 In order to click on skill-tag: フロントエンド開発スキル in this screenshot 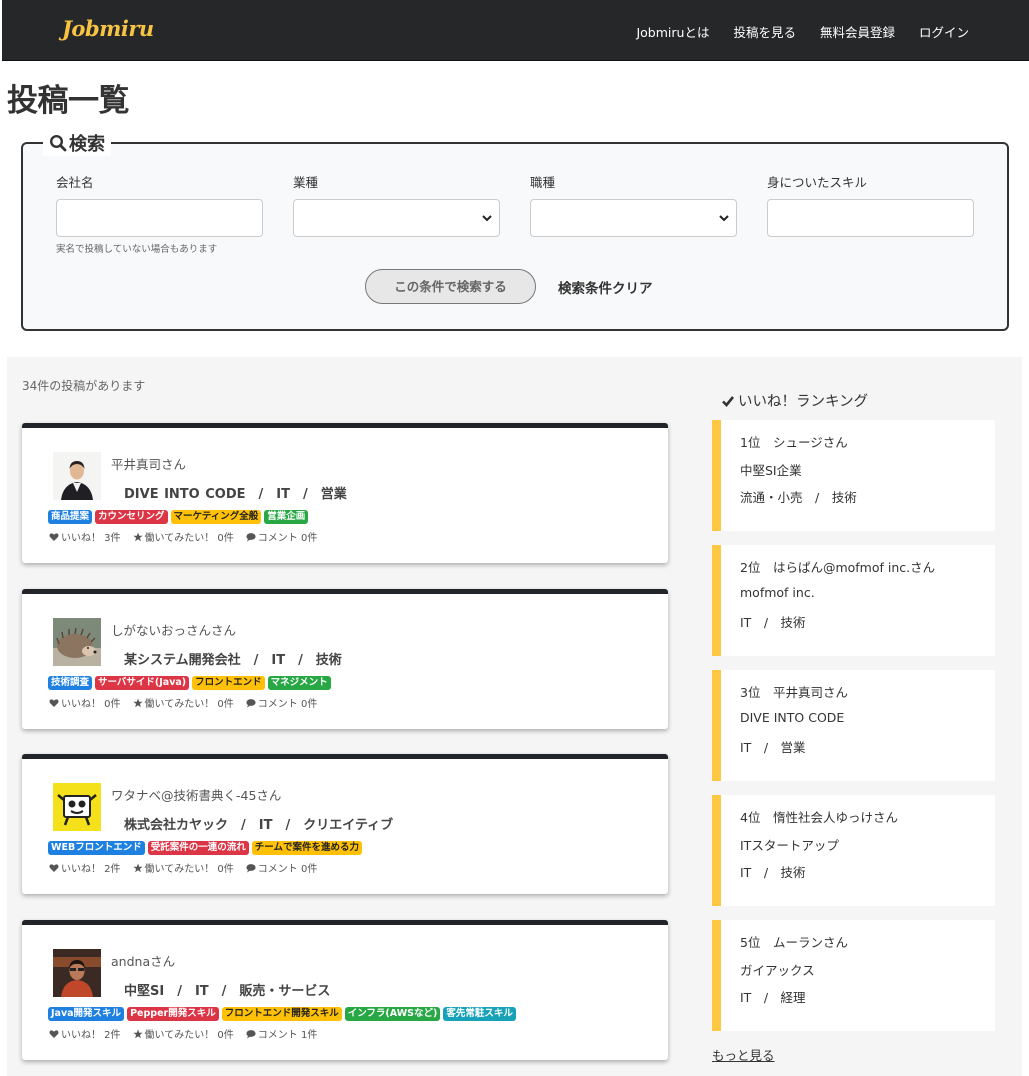, I will do `click(281, 1014)`.